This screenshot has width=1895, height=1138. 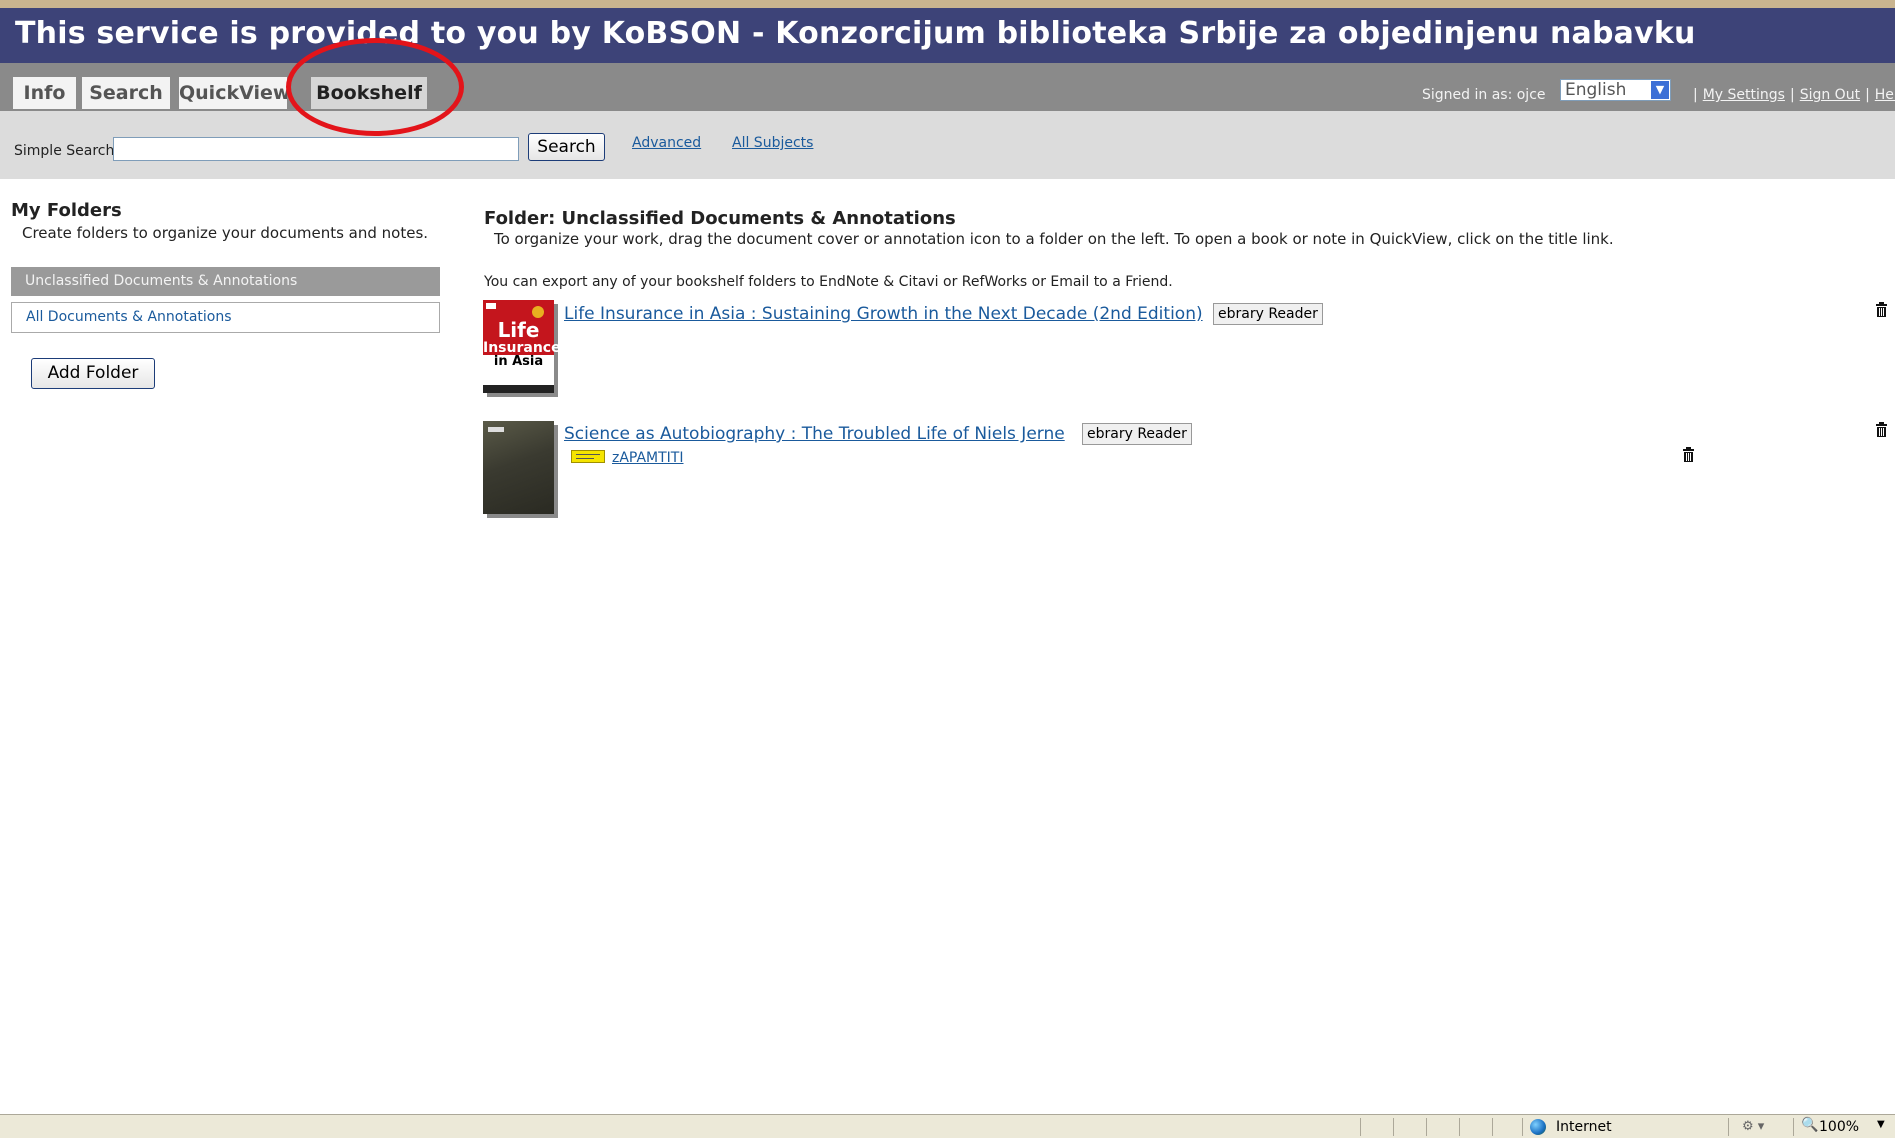 I want to click on my-settings-link: My Settings, so click(x=1744, y=95).